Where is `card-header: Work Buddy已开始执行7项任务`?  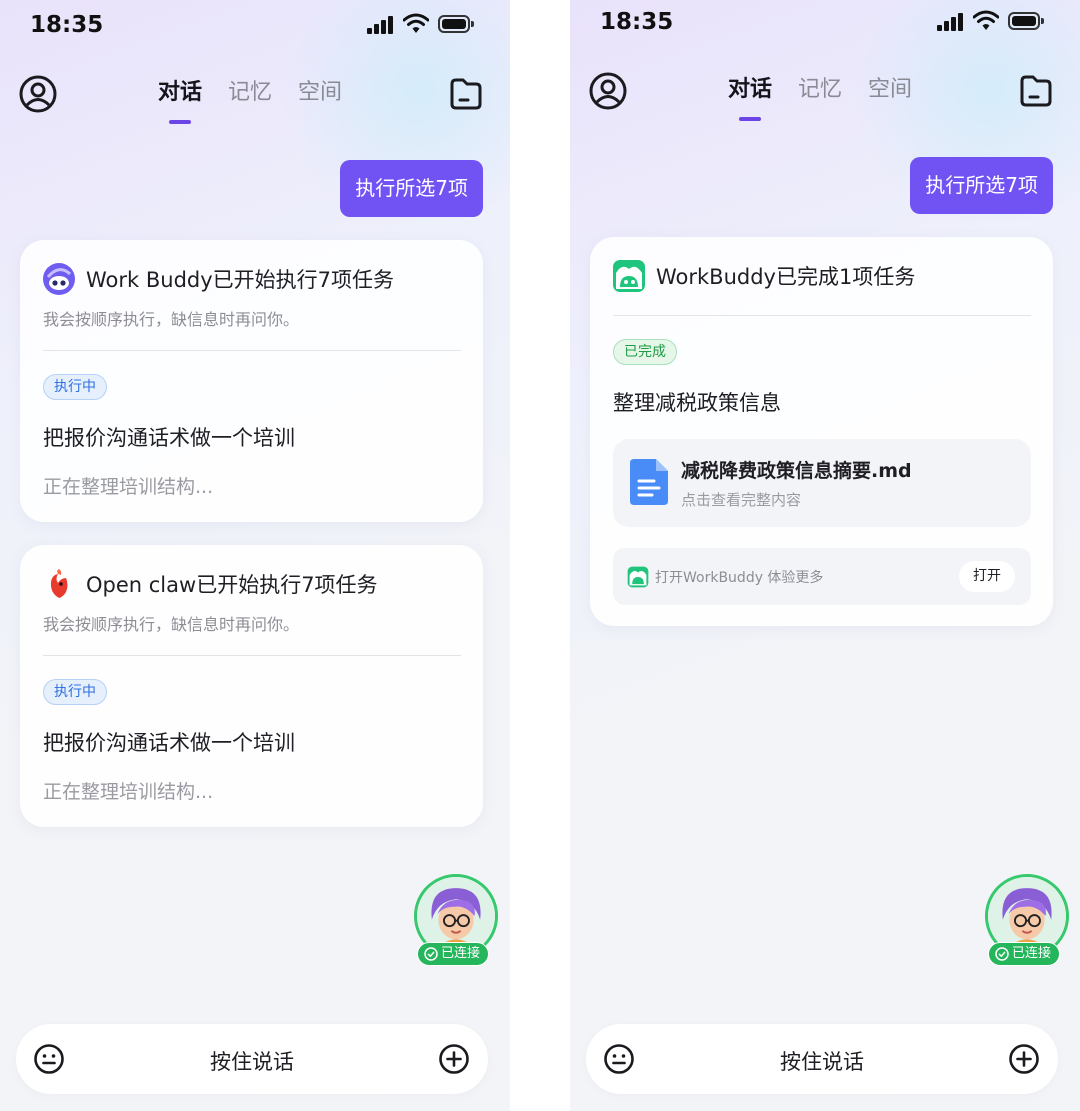 card-header: Work Buddy已开始执行7项任务 is located at coordinates (252, 279).